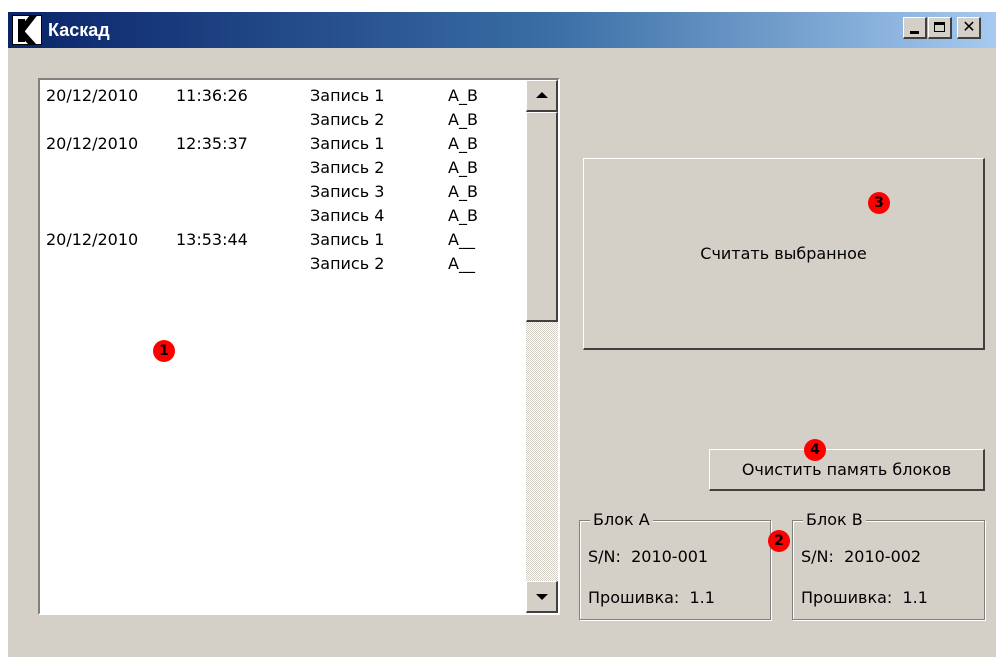 This screenshot has height=657, width=996. What do you see at coordinates (847, 597) in the screenshot?
I see `block-b-fw-label: Прошивка:` at bounding box center [847, 597].